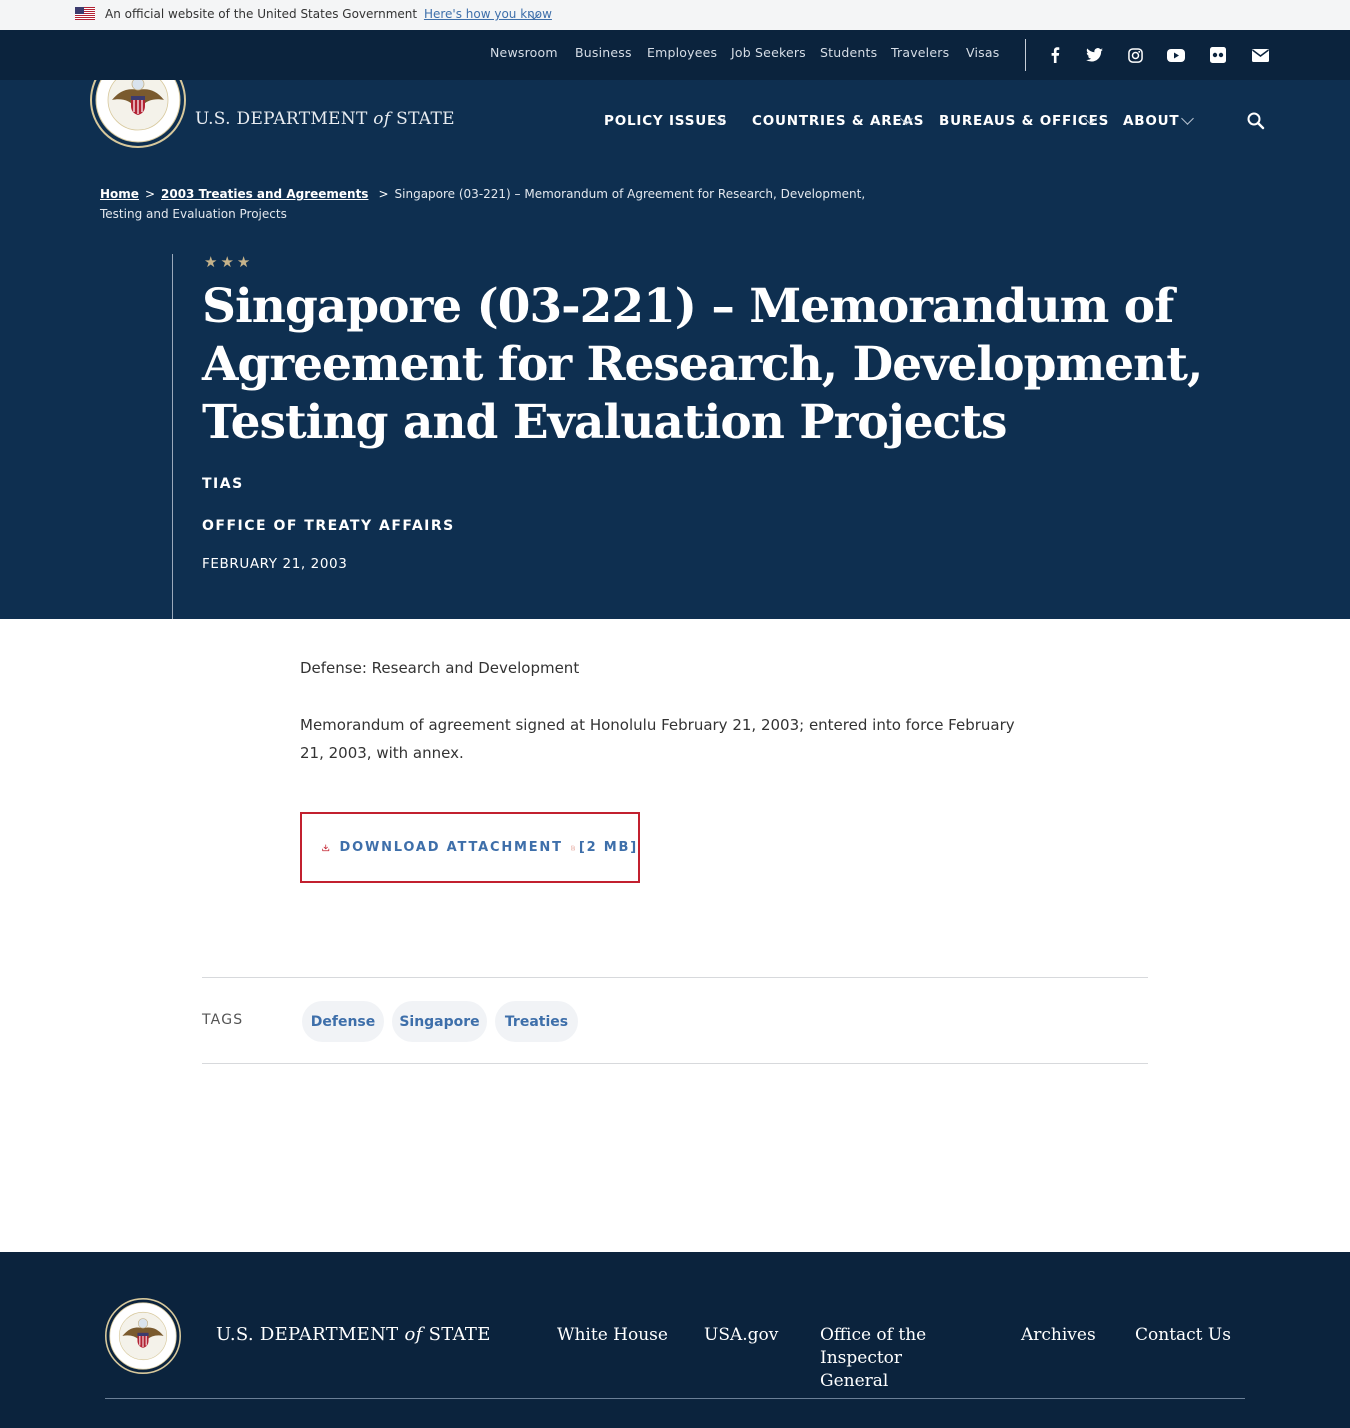  Describe the element at coordinates (328, 526) in the screenshot. I see `office-label: OFFICE OF TREATY AFFAIRS` at that location.